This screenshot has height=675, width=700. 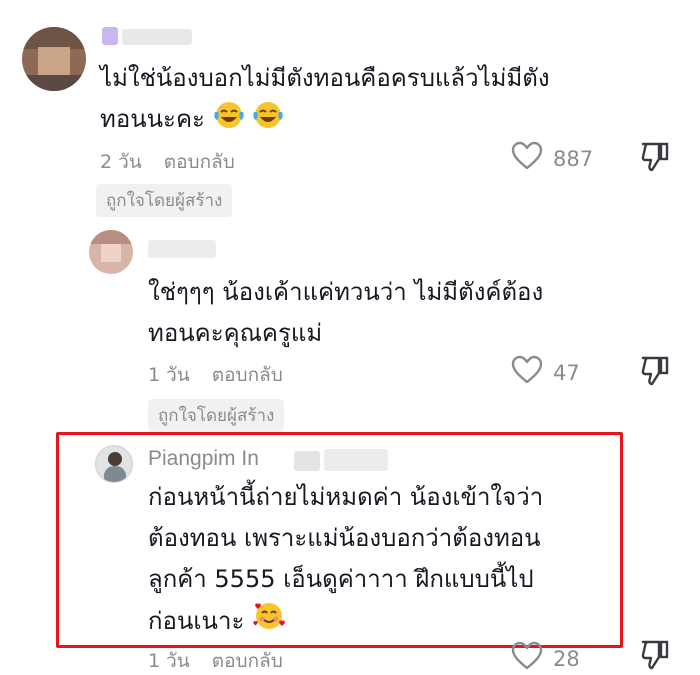 What do you see at coordinates (545, 372) in the screenshot?
I see `like-button: 47` at bounding box center [545, 372].